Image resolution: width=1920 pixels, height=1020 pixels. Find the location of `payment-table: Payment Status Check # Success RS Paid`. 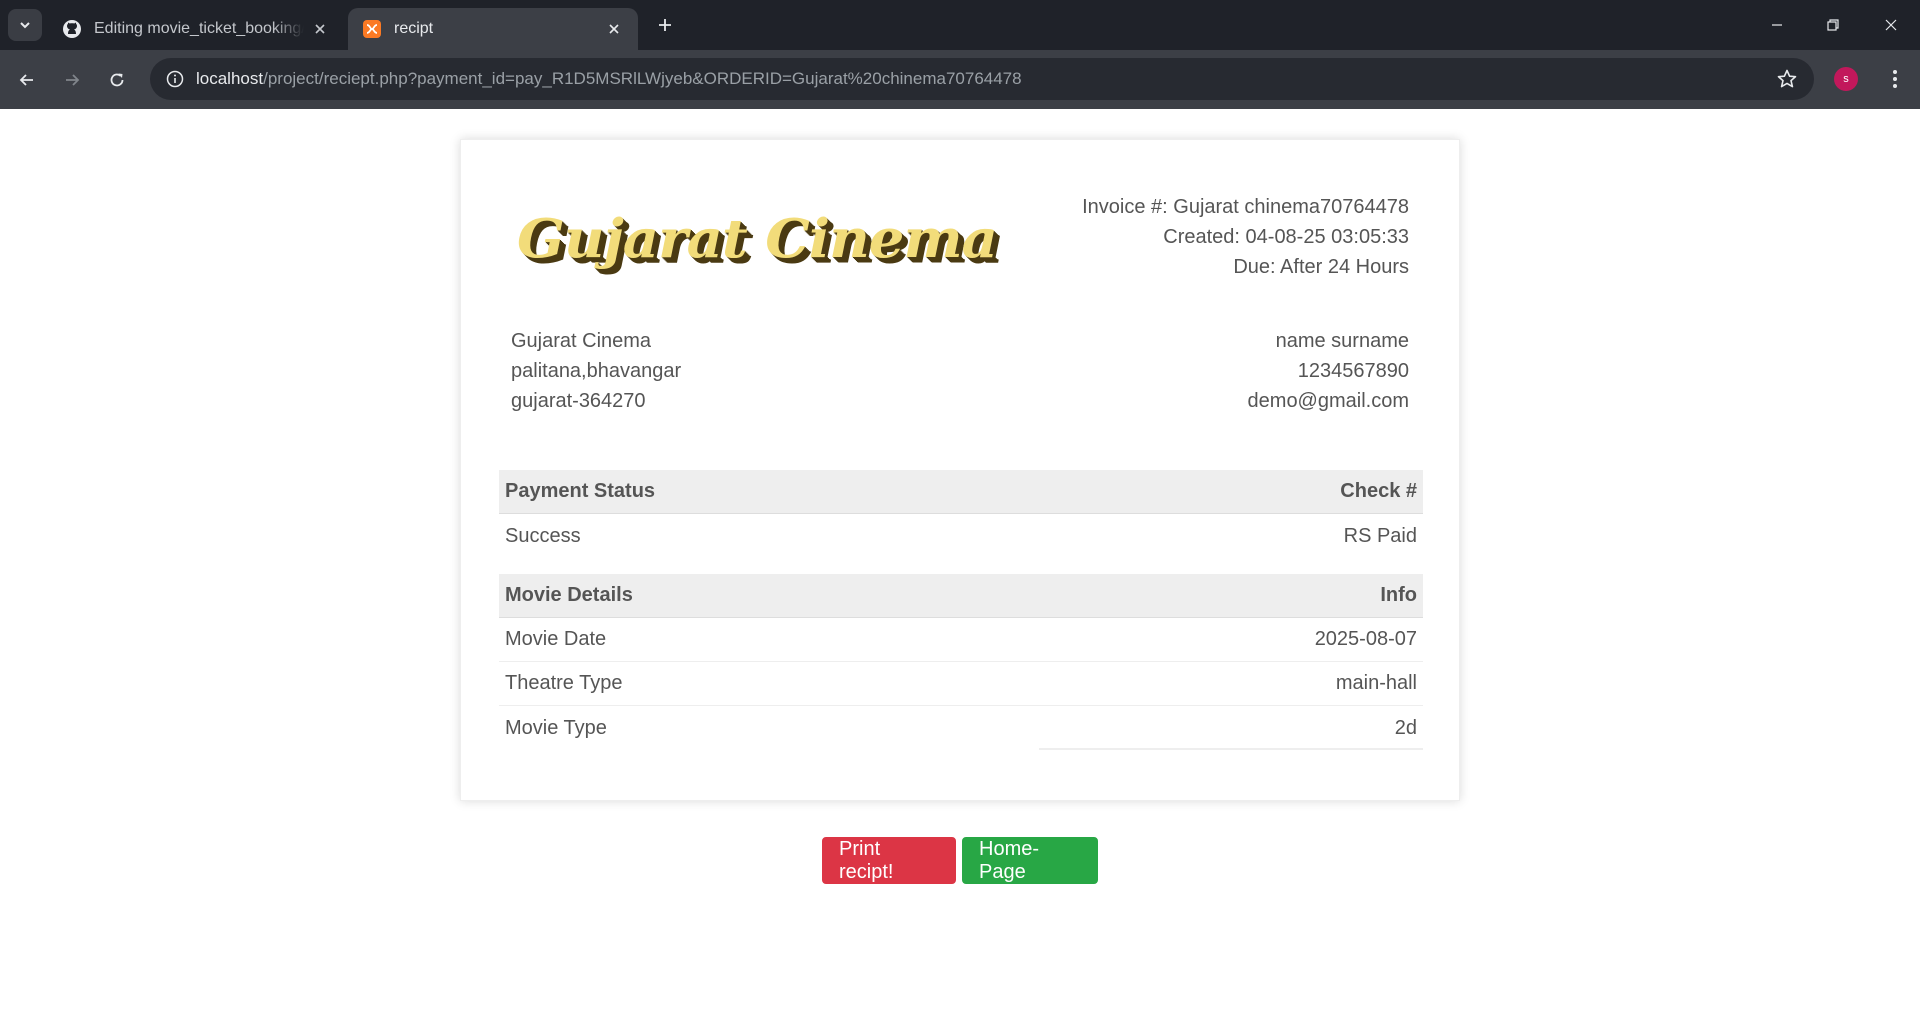

payment-table: Payment Status Check # Success RS Paid is located at coordinates (961, 514).